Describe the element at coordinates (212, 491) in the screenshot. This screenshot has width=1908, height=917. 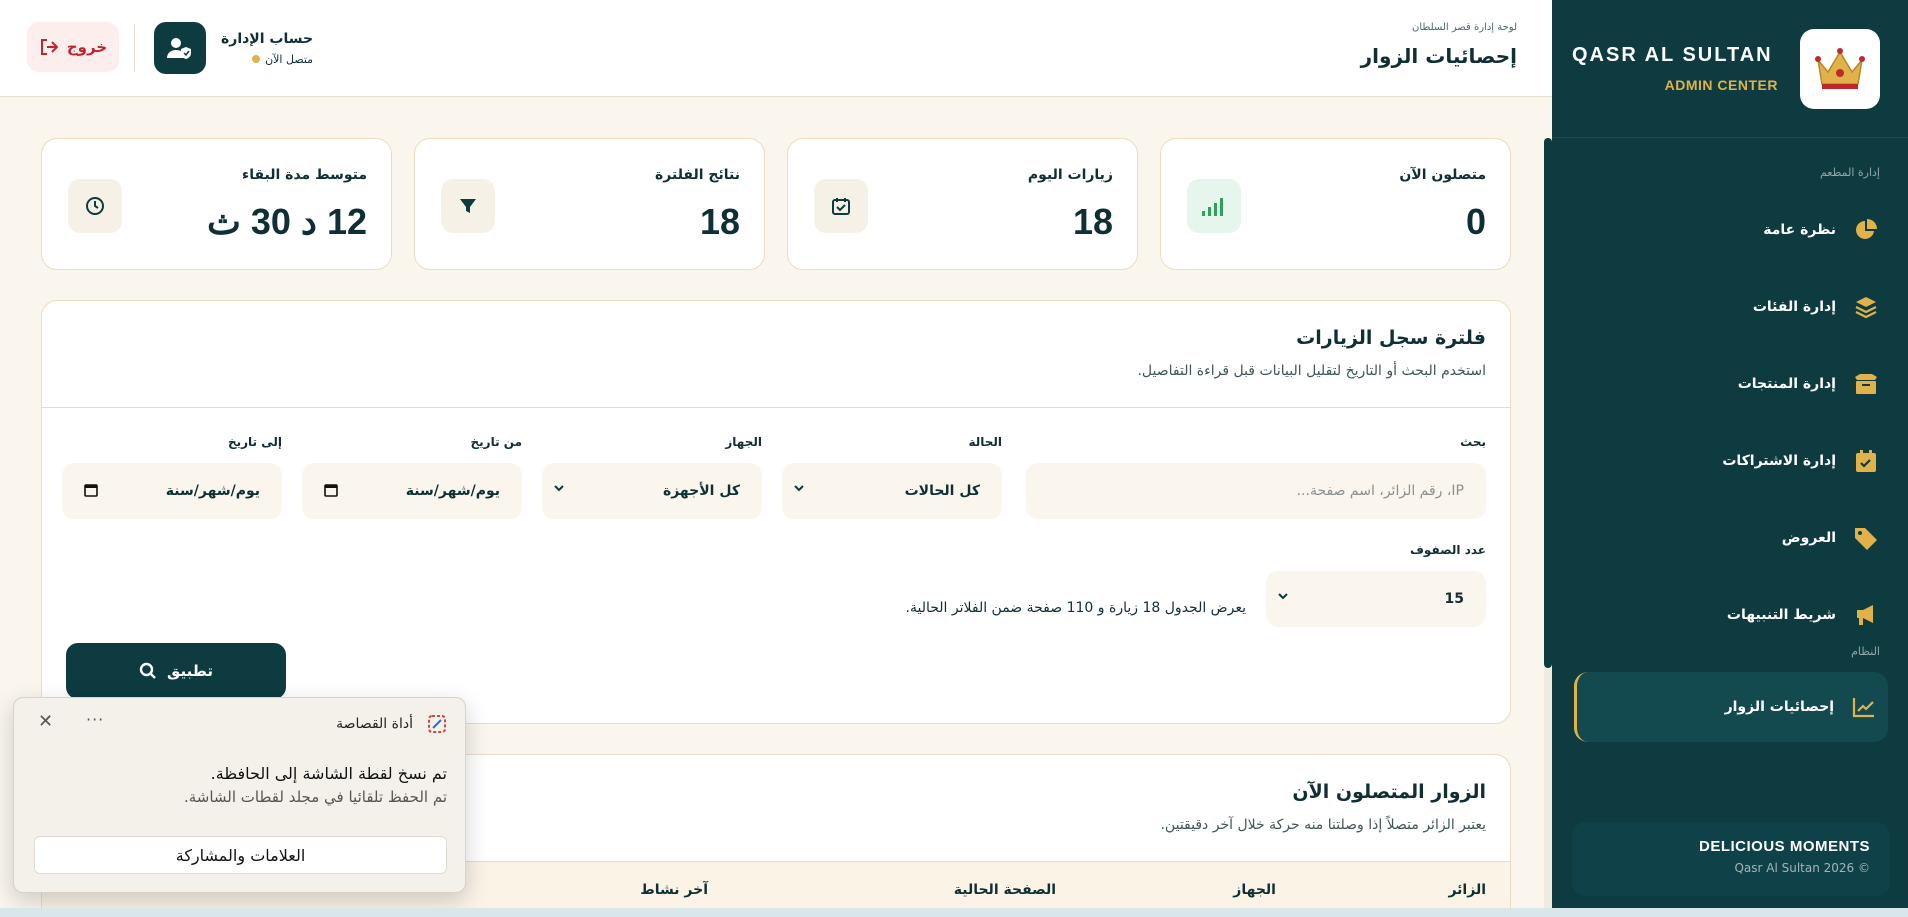
I see `to-date-value: يوم/شهر/سنة` at that location.